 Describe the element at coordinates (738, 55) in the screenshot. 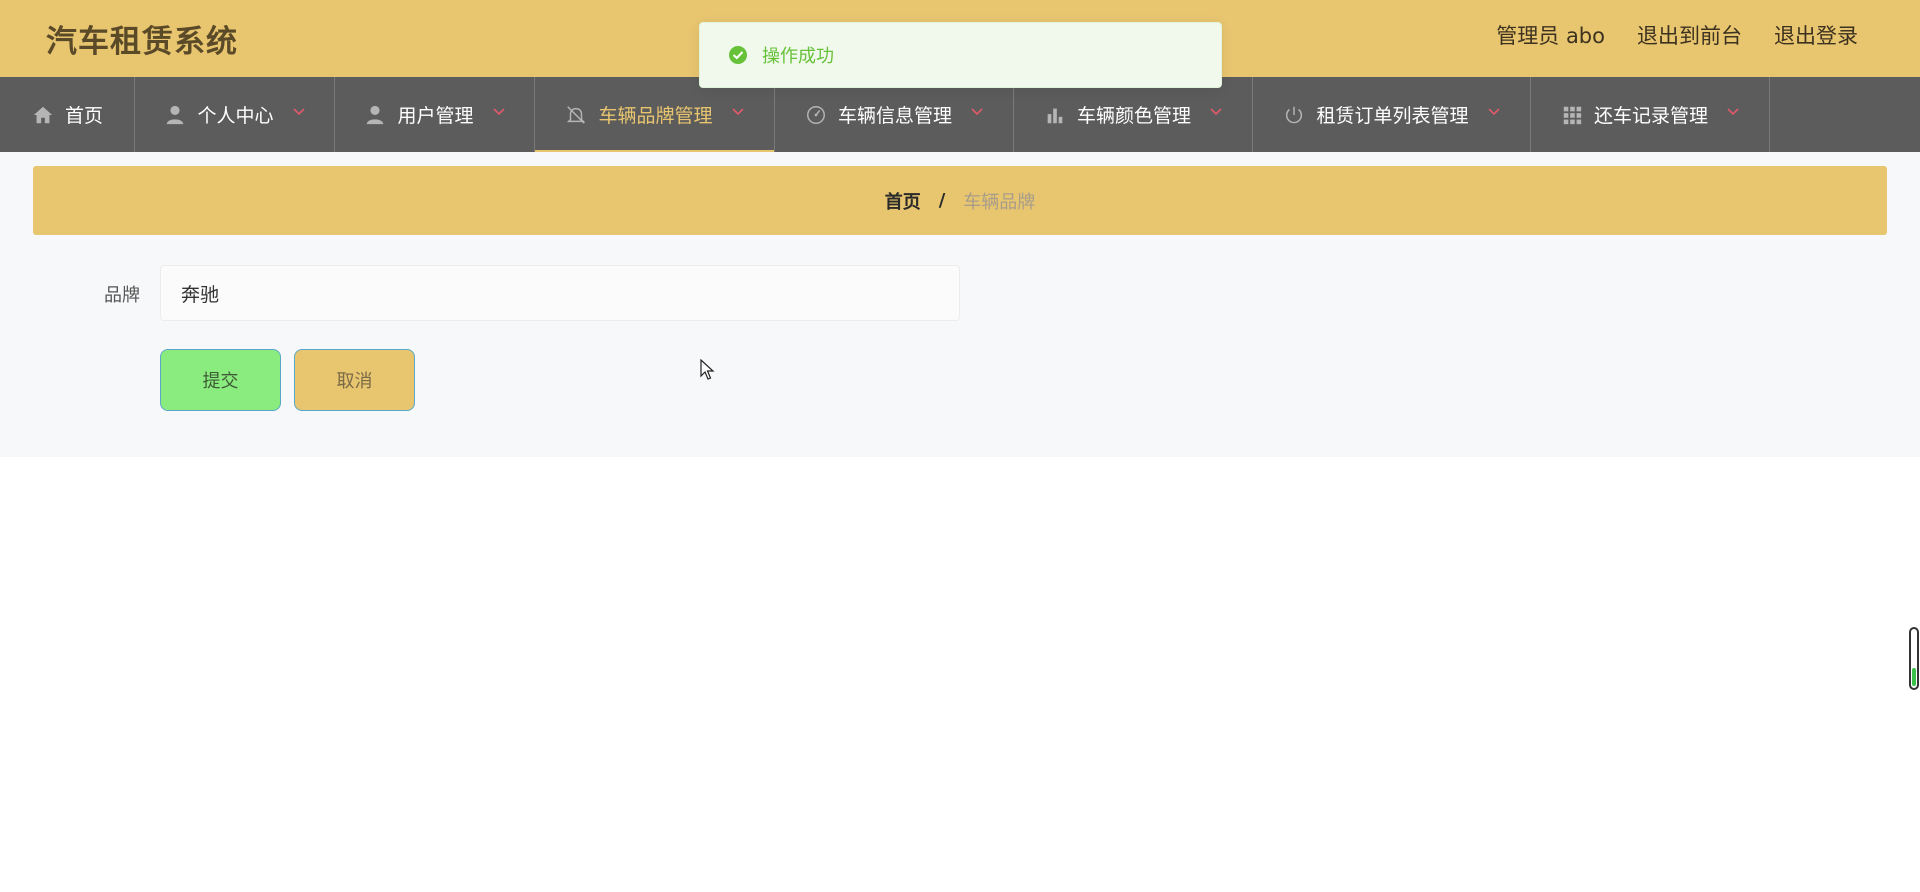

I see `success-check-icon` at that location.